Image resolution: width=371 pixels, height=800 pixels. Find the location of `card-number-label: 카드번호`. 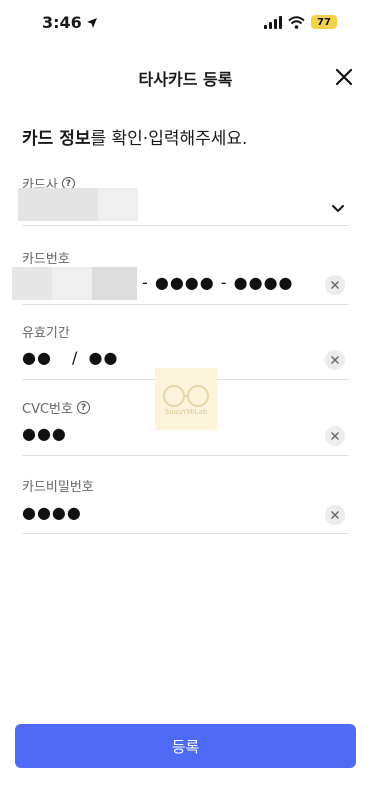

card-number-label: 카드번호 is located at coordinates (46, 259).